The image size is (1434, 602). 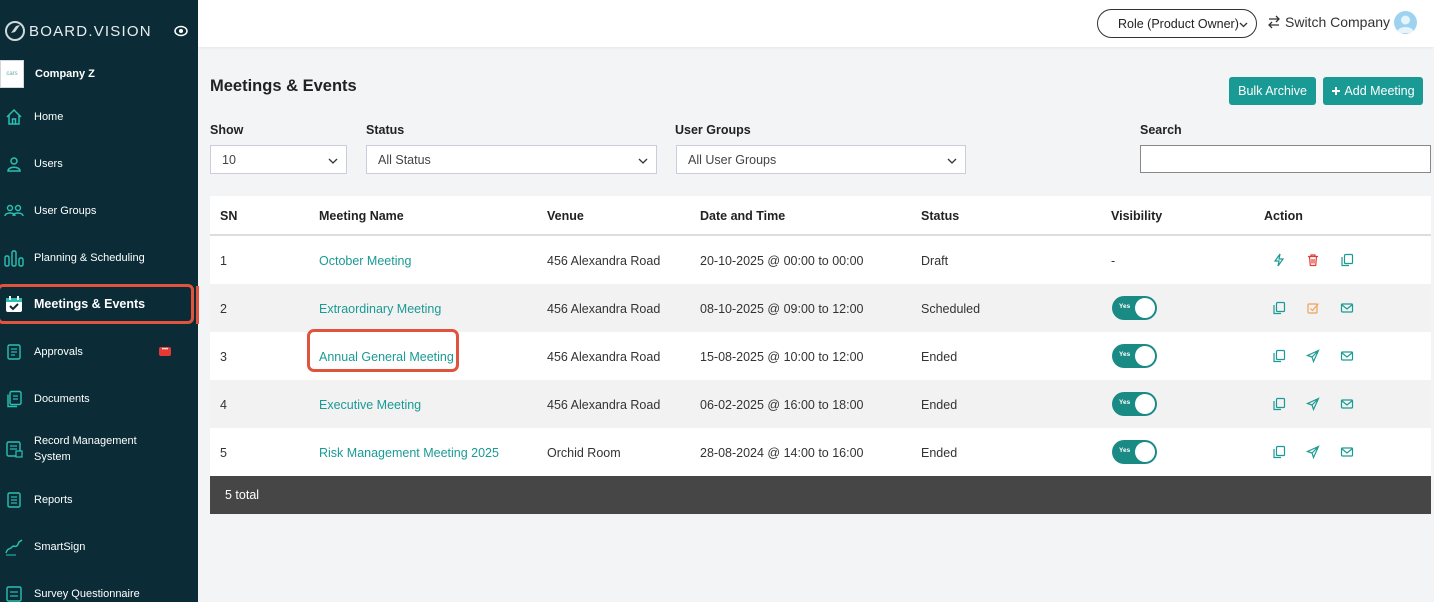 I want to click on sidebar-item-label: SmartSign, so click(x=60, y=547).